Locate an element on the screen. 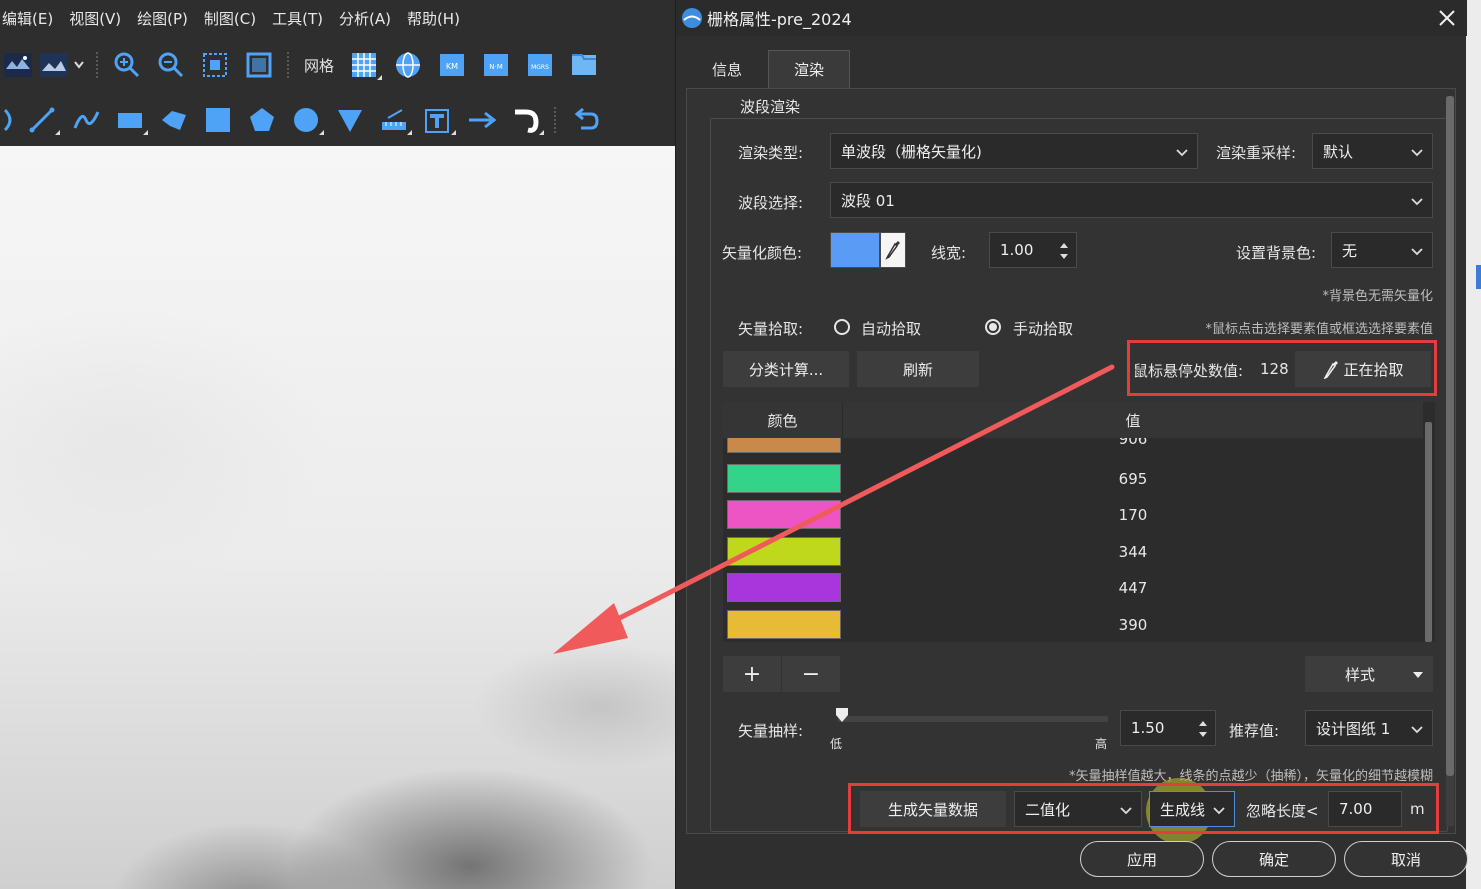  pick-note: *鼠标点击选择要素值或框选选择要素值 is located at coordinates (1319, 329).